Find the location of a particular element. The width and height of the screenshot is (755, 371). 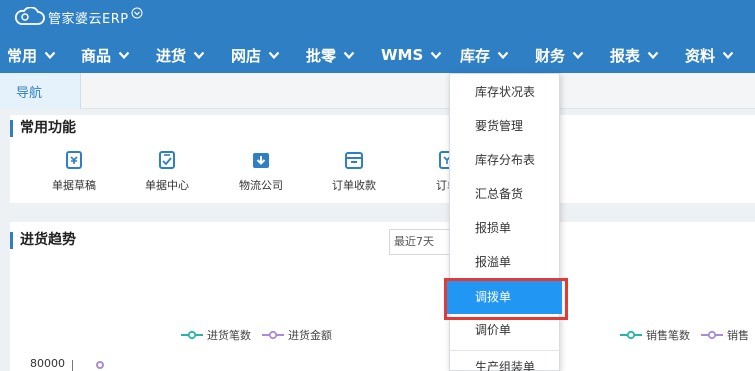

draft-icon is located at coordinates (74, 160).